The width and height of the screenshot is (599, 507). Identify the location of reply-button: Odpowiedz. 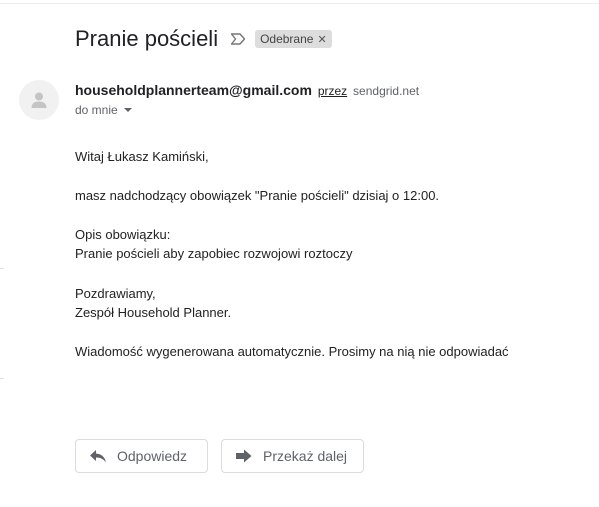
(141, 456).